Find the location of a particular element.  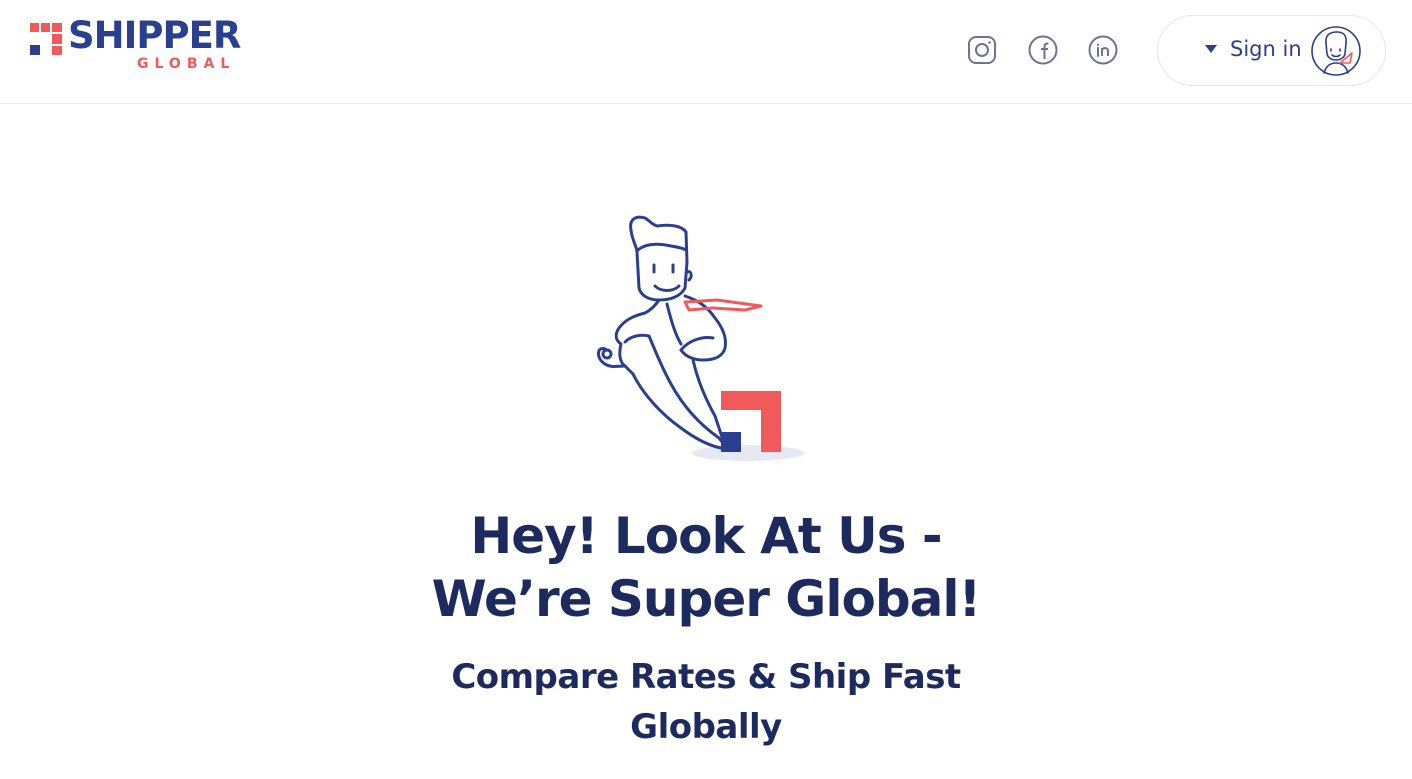

facebook-icon is located at coordinates (1043, 50).